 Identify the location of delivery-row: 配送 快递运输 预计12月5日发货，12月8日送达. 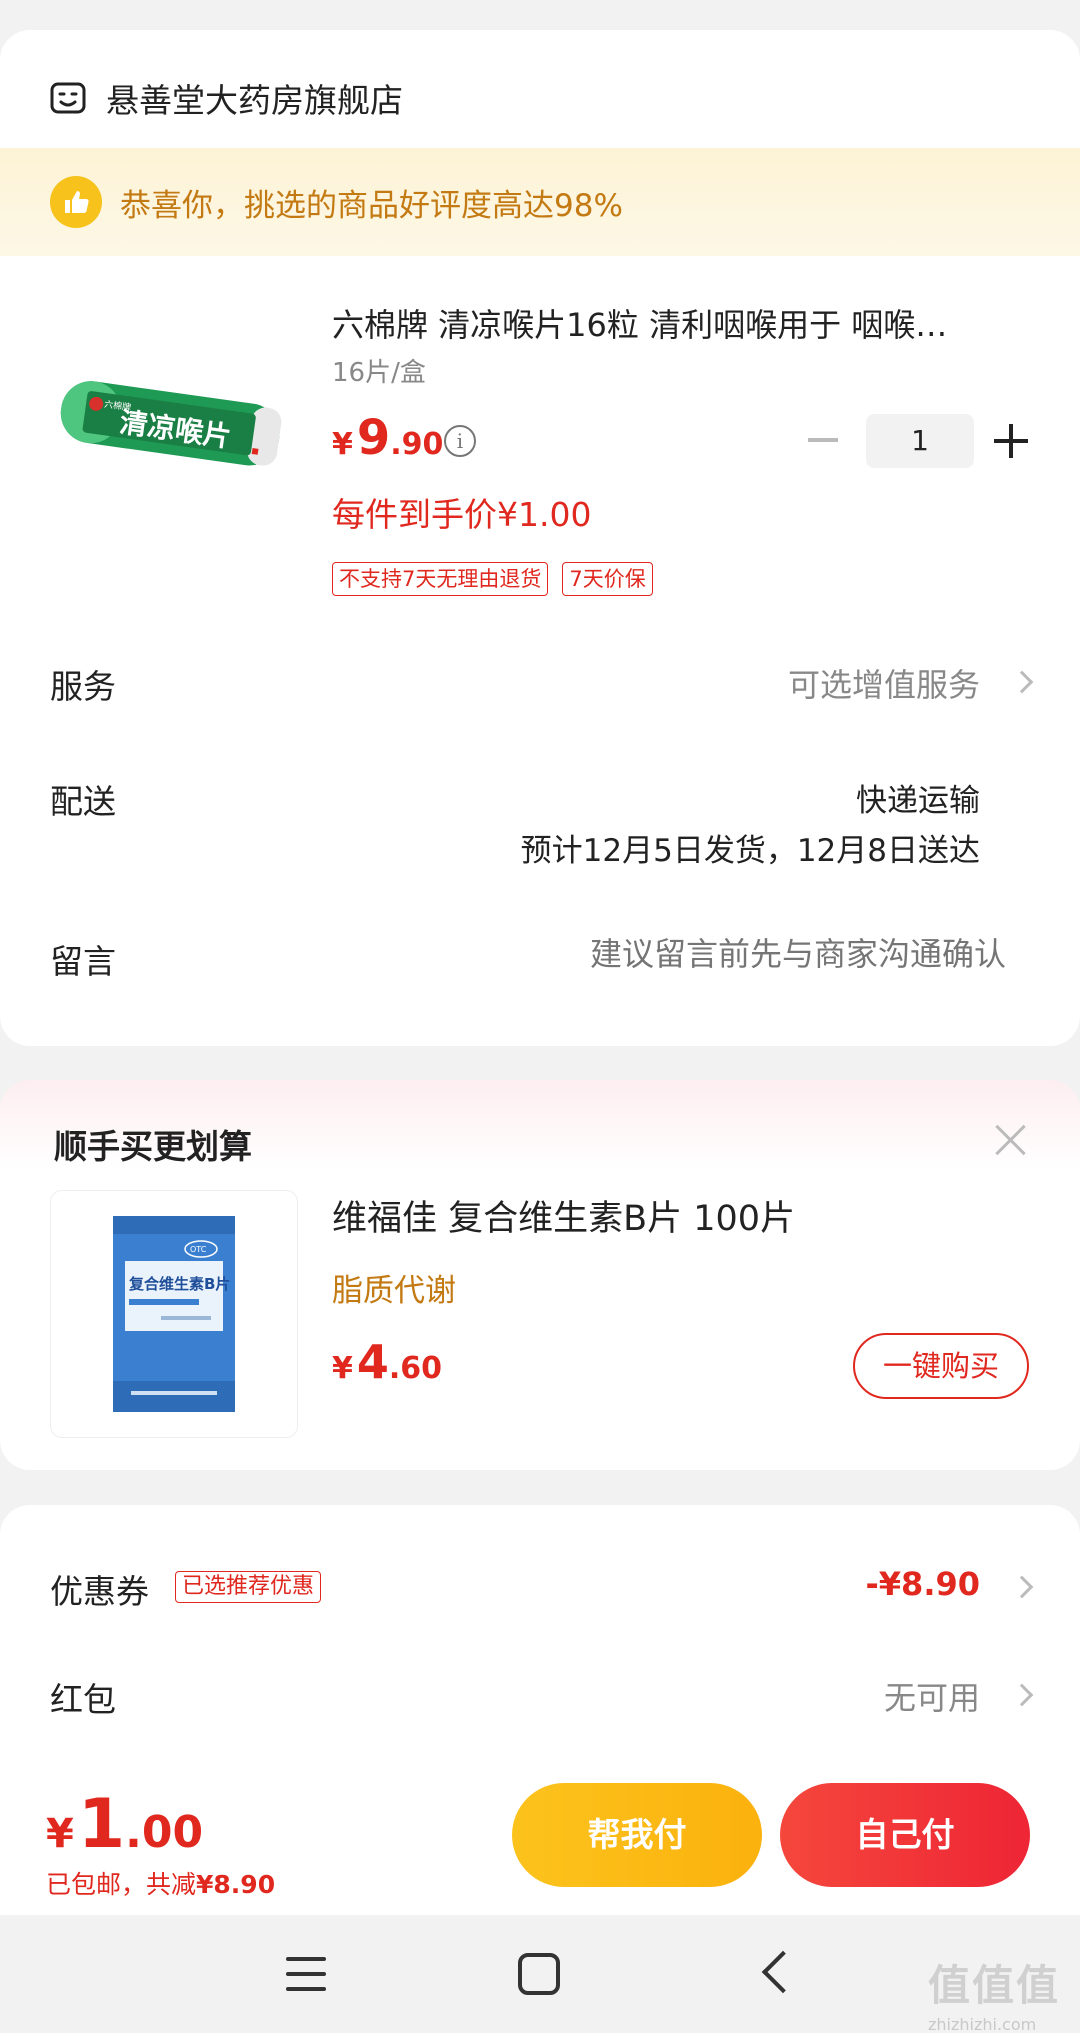
(540, 830).